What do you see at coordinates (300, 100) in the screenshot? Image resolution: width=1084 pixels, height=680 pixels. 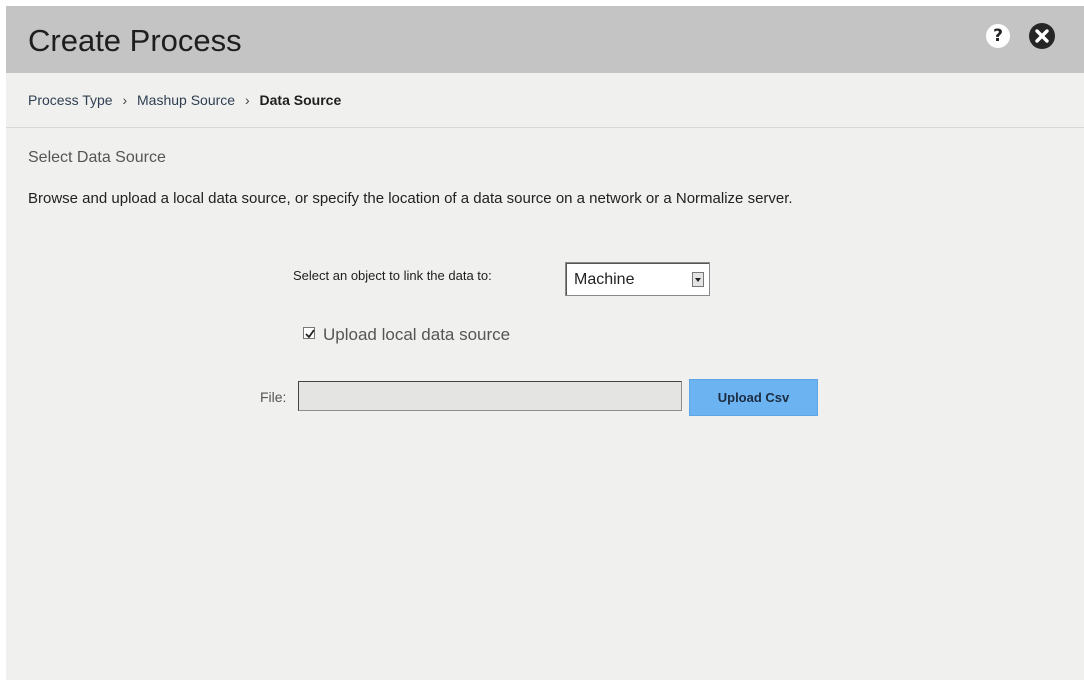 I see `breadcrumb-item-data-source: Data Source` at bounding box center [300, 100].